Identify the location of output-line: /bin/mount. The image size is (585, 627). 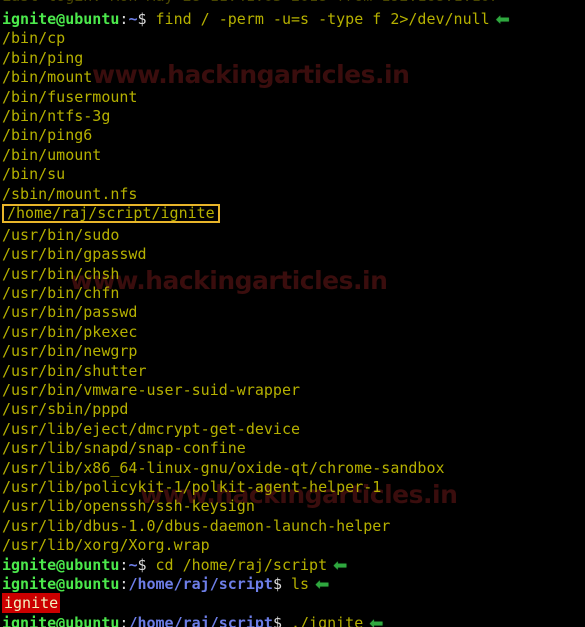
(293, 77).